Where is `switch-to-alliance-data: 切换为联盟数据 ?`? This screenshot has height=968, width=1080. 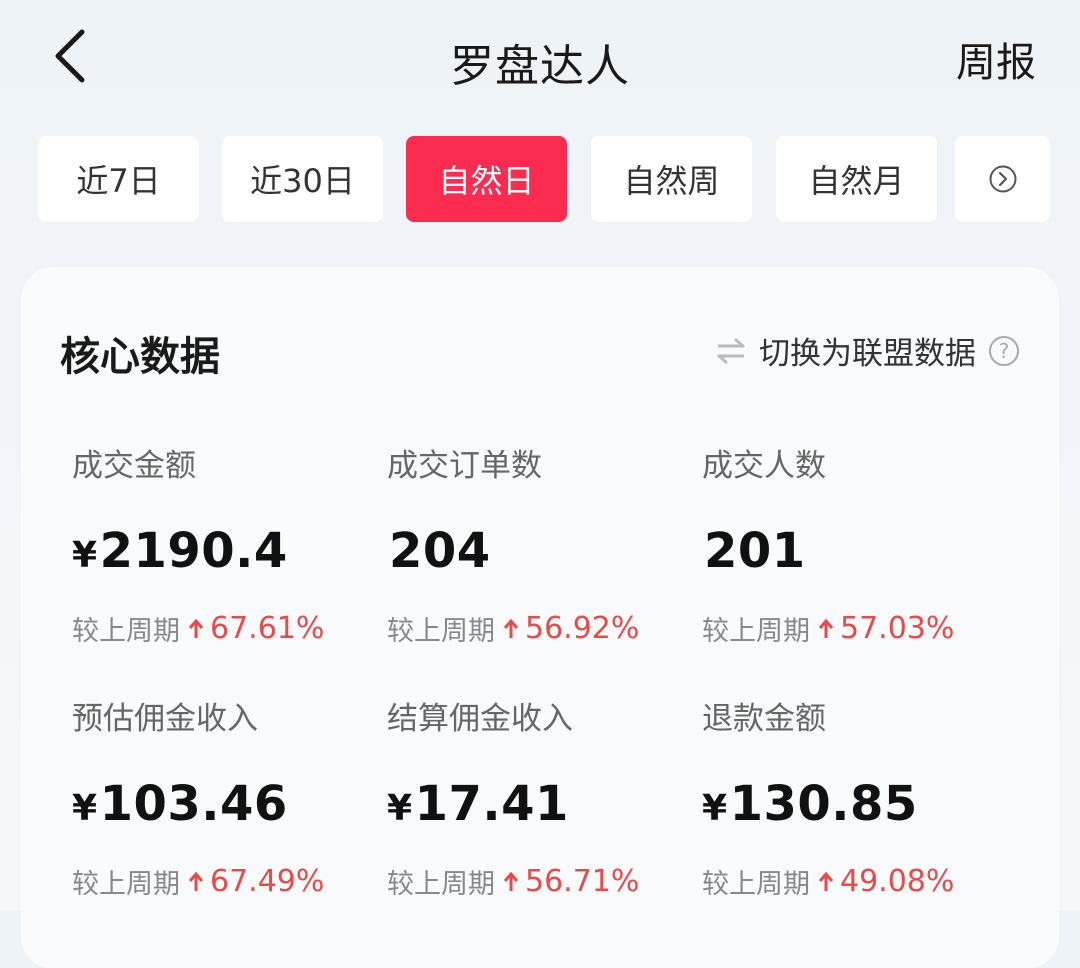
switch-to-alliance-data: 切换为联盟数据 ? is located at coordinates (867, 350).